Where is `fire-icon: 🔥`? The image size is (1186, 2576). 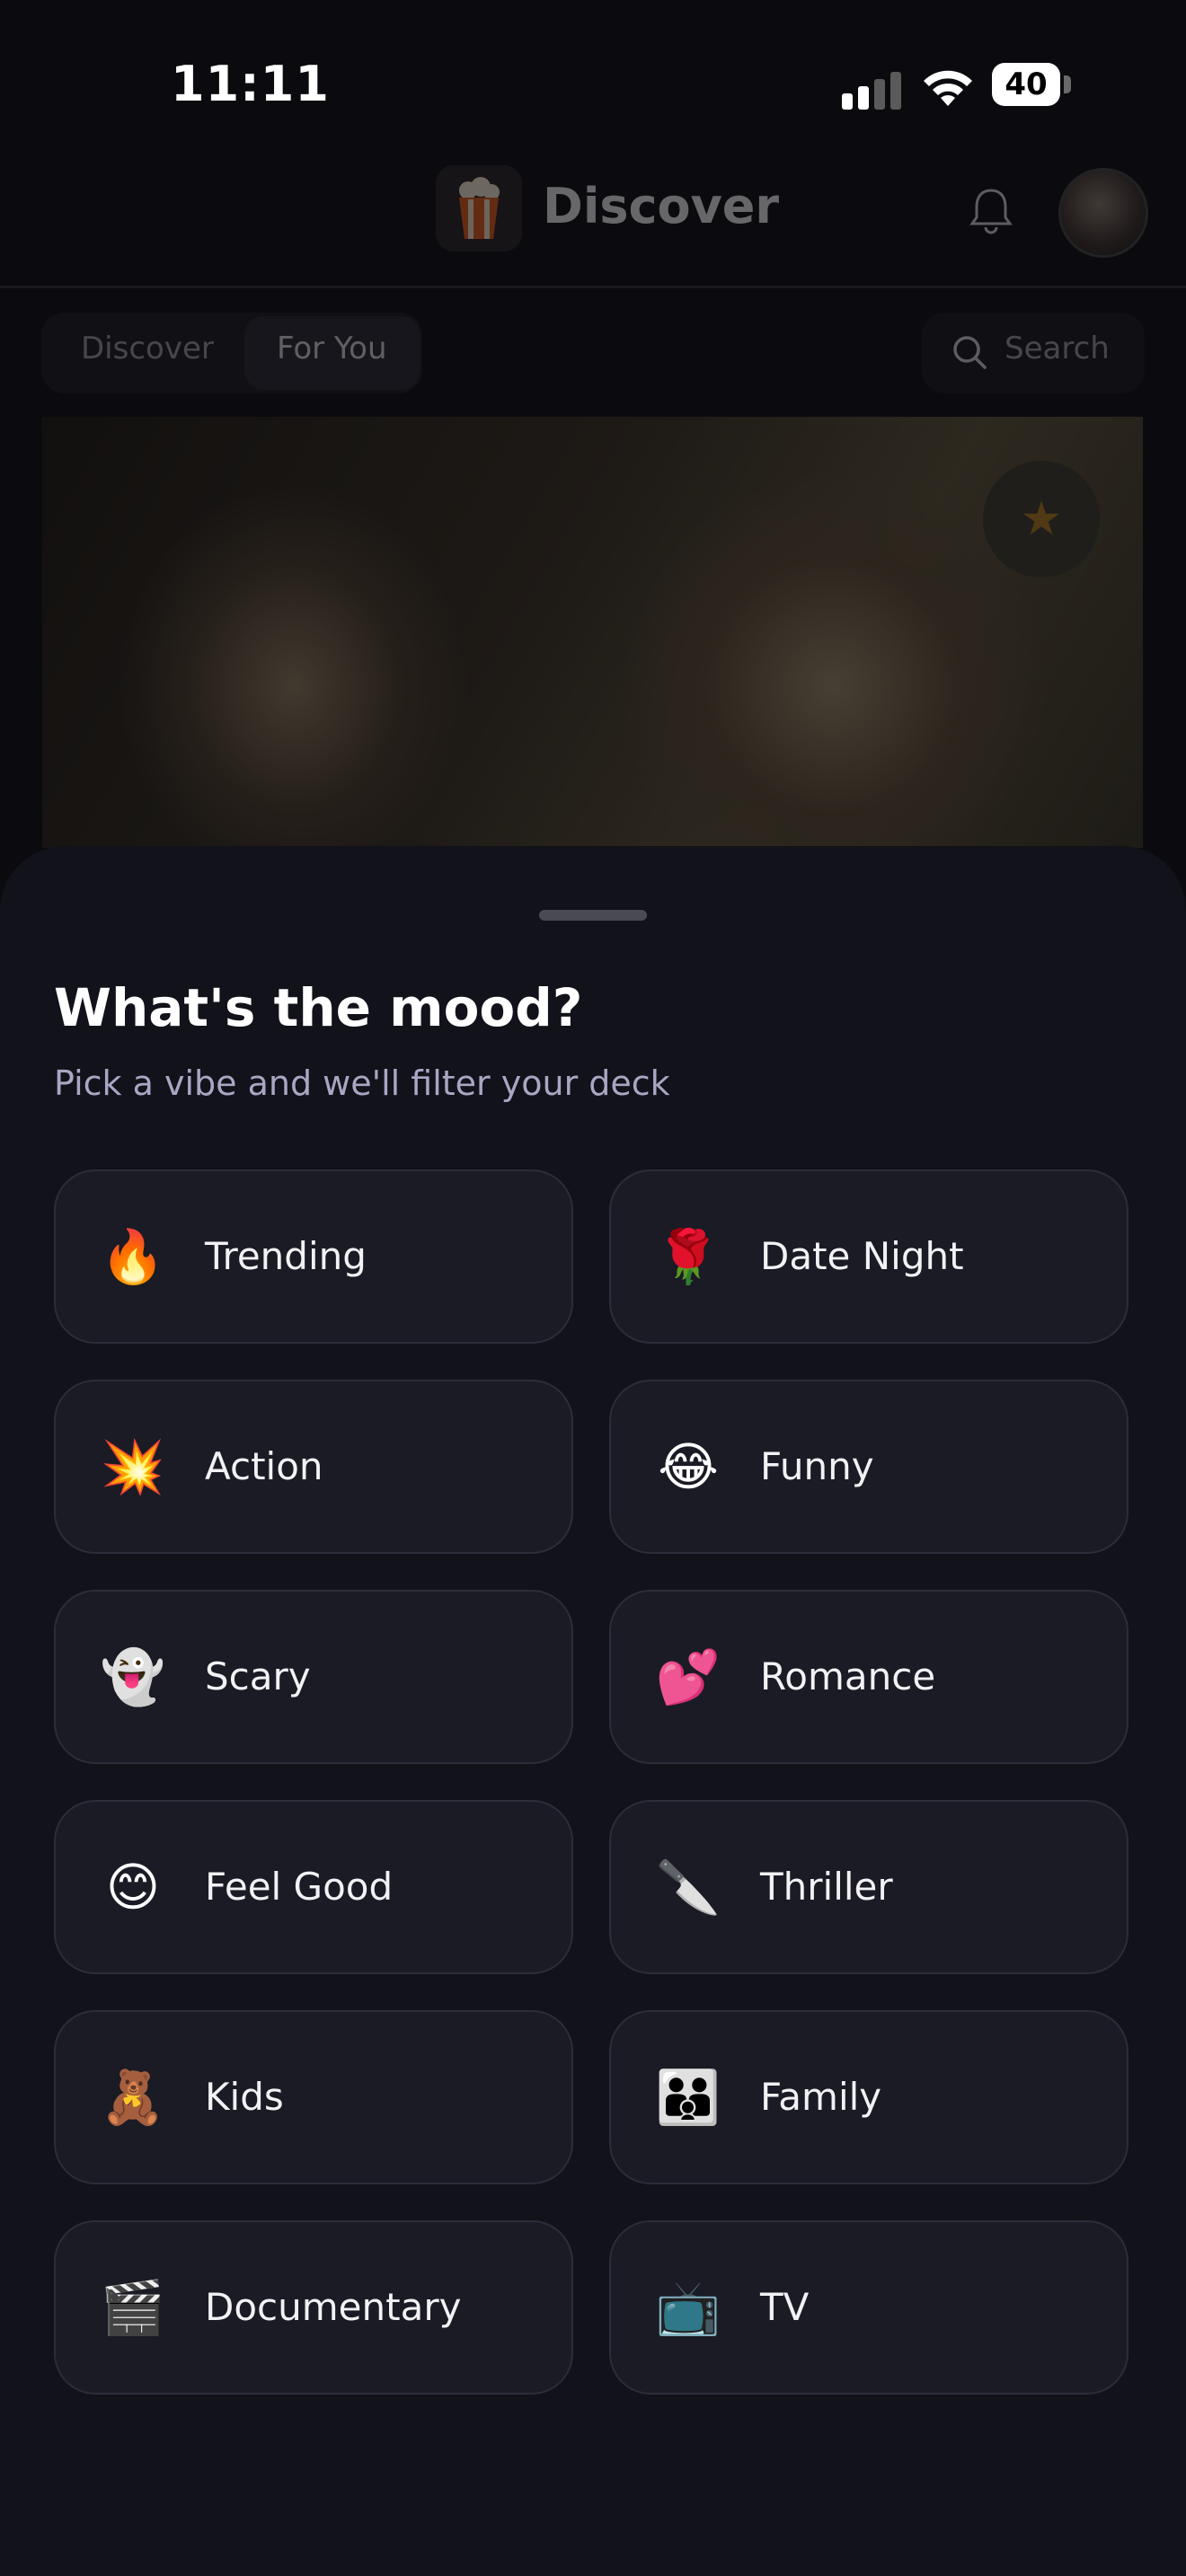 fire-icon: 🔥 is located at coordinates (133, 1256).